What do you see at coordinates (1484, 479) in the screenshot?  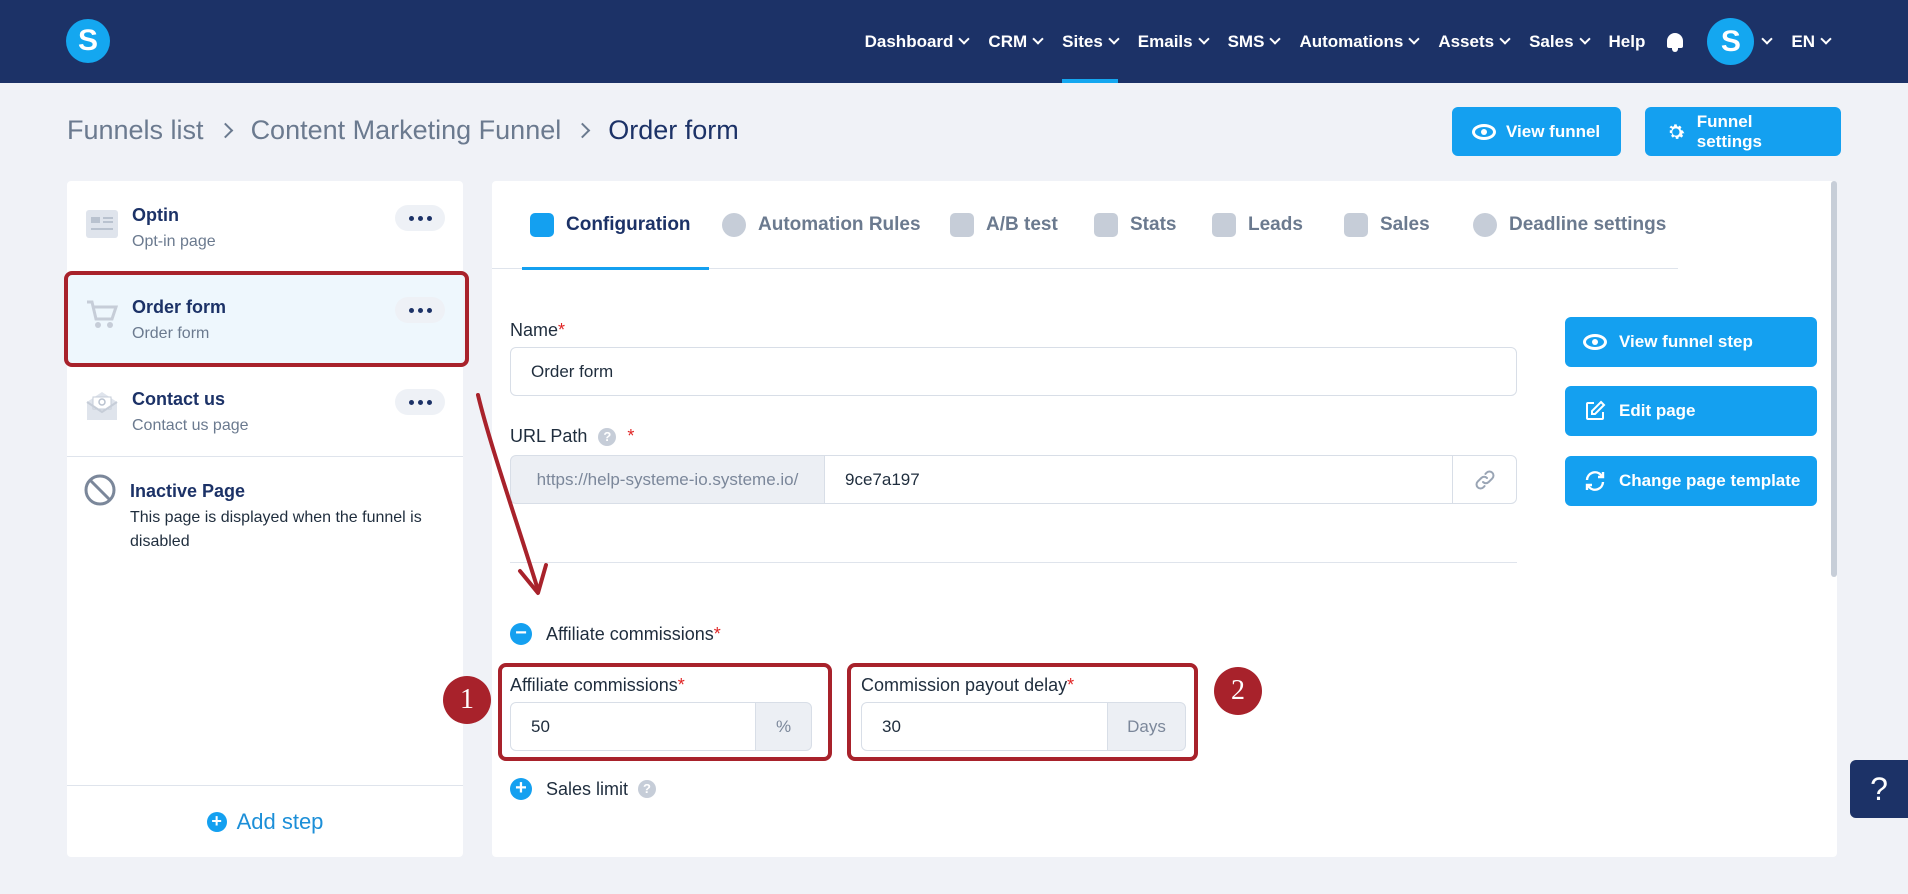 I see `copy-link-button` at bounding box center [1484, 479].